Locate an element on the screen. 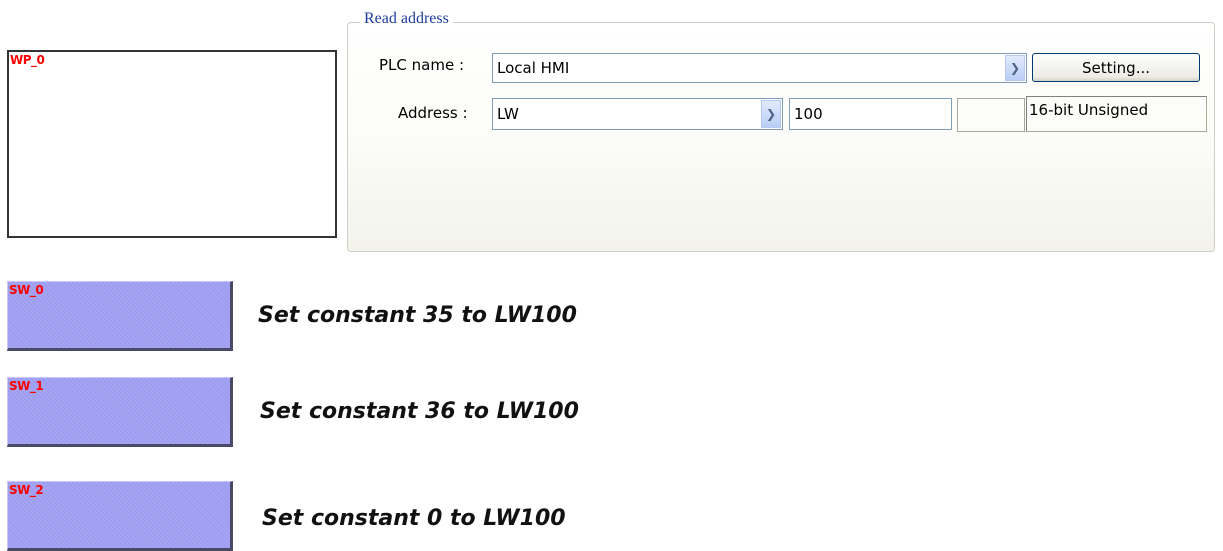 Image resolution: width=1223 pixels, height=551 pixels. set-word-switch-2: SW_2 is located at coordinates (120, 516).